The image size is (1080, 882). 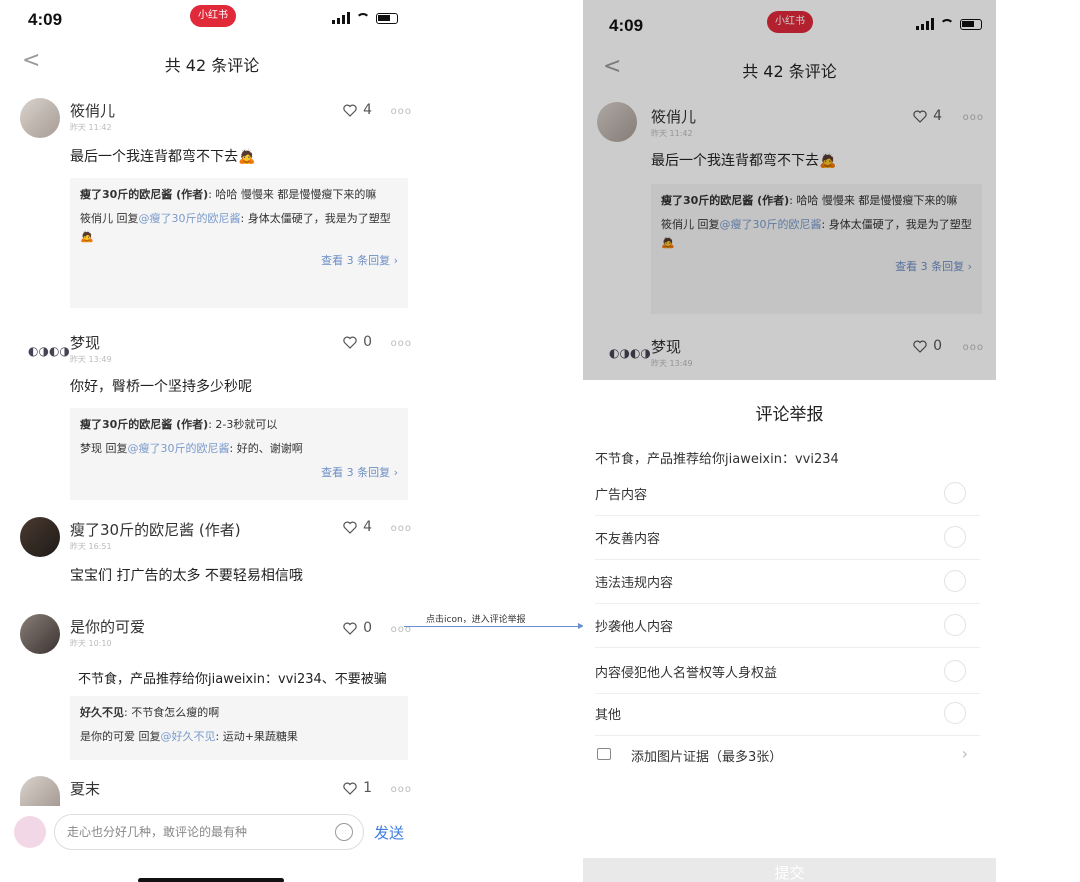 I want to click on like-count: 4, so click(x=937, y=116).